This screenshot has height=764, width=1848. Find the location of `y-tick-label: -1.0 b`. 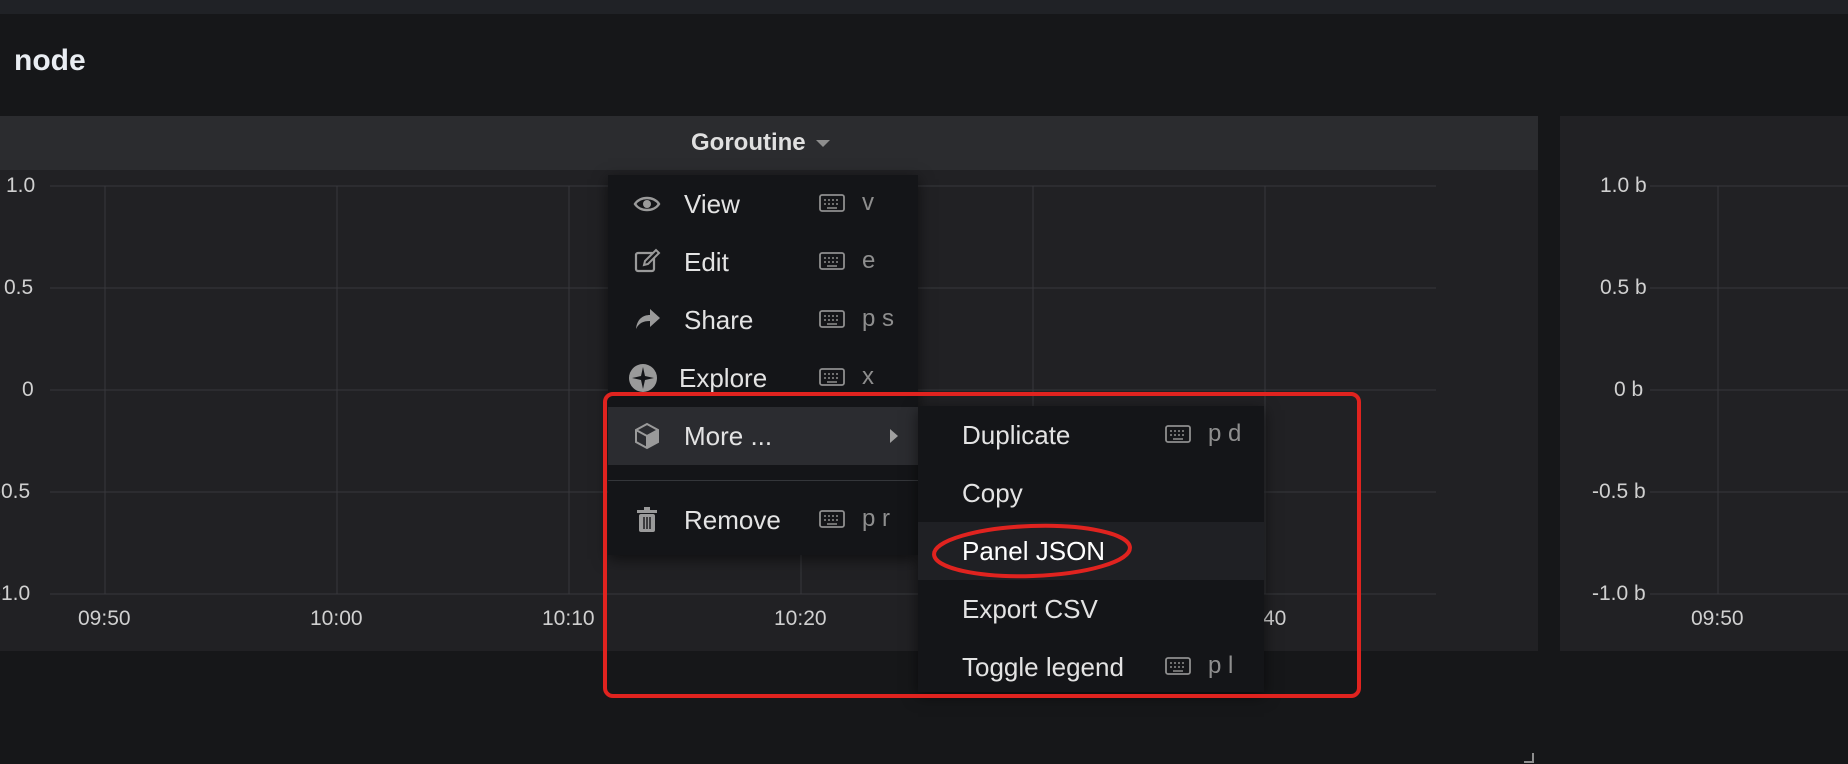

y-tick-label: -1.0 b is located at coordinates (1619, 593).